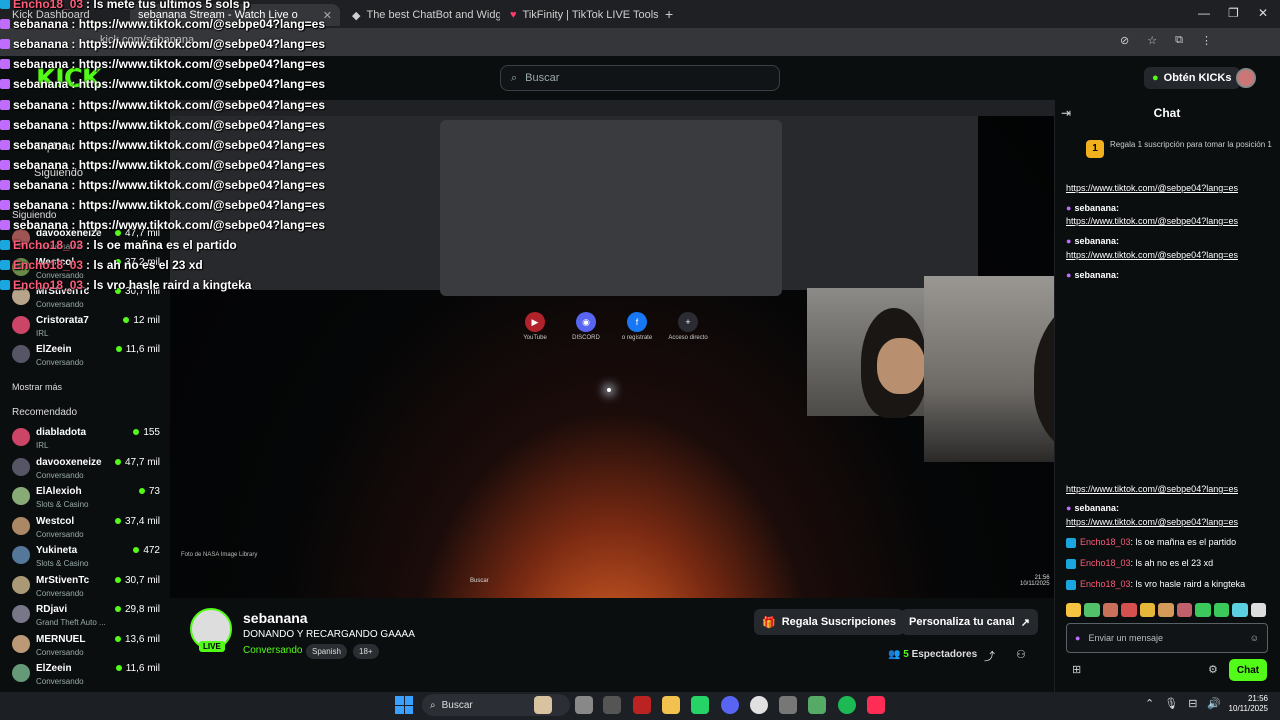 The image size is (1280, 720). Describe the element at coordinates (817, 705) in the screenshot. I see `game-icon` at that location.